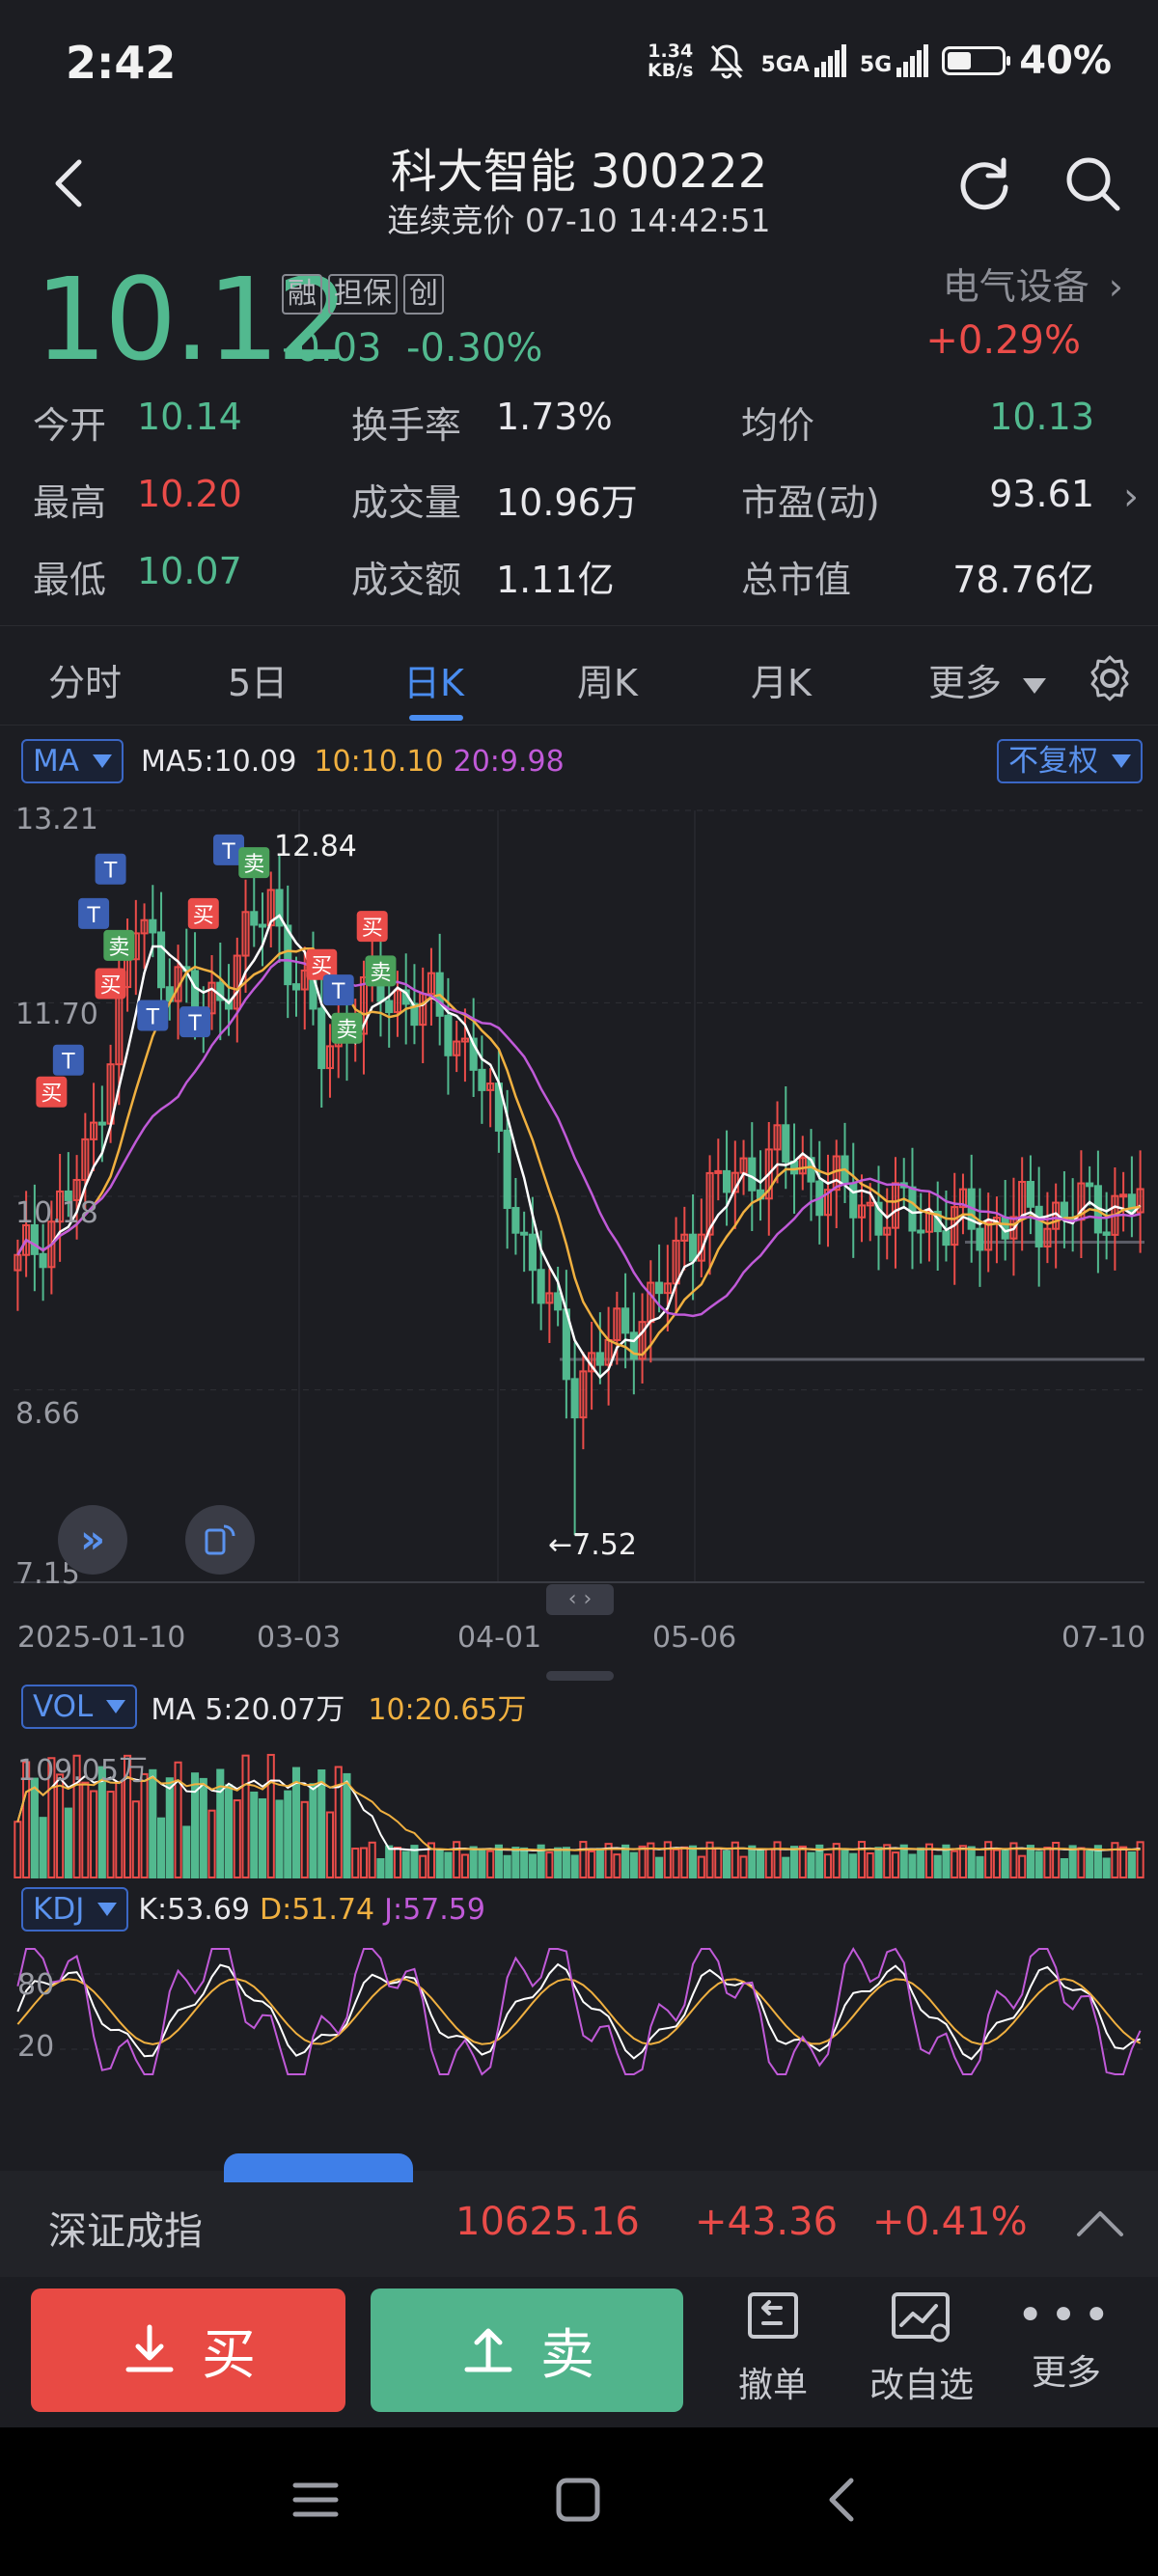 This screenshot has width=1158, height=2576. Describe the element at coordinates (79, 1707) in the screenshot. I see `vol-selector: VOL` at that location.